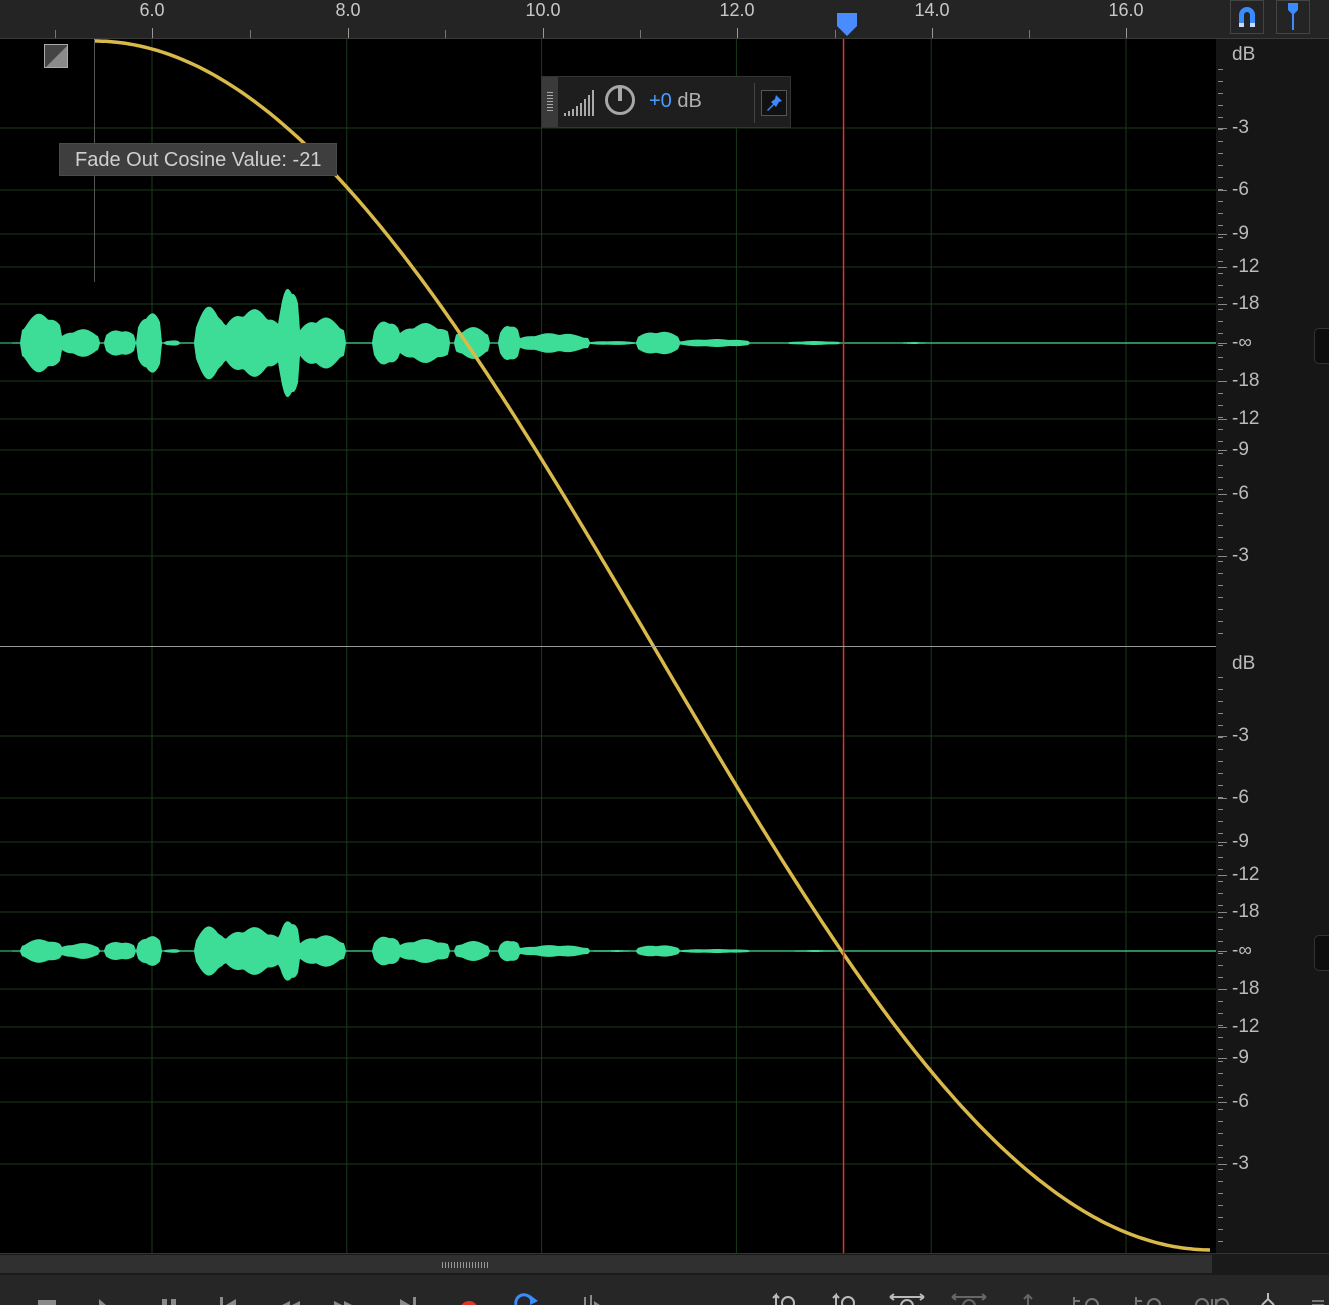 This screenshot has height=1305, width=1329. I want to click on magnet-icon, so click(1247, 17).